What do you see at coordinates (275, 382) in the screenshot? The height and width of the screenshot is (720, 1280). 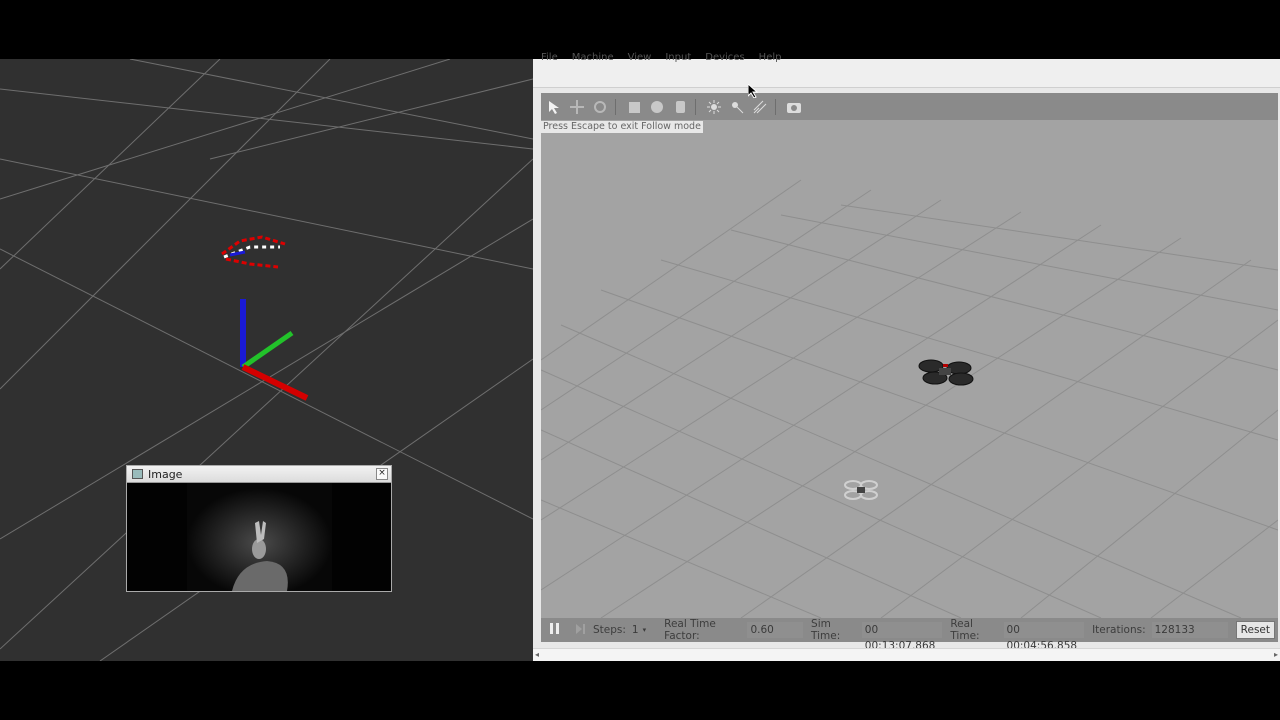 I see `x-axis` at bounding box center [275, 382].